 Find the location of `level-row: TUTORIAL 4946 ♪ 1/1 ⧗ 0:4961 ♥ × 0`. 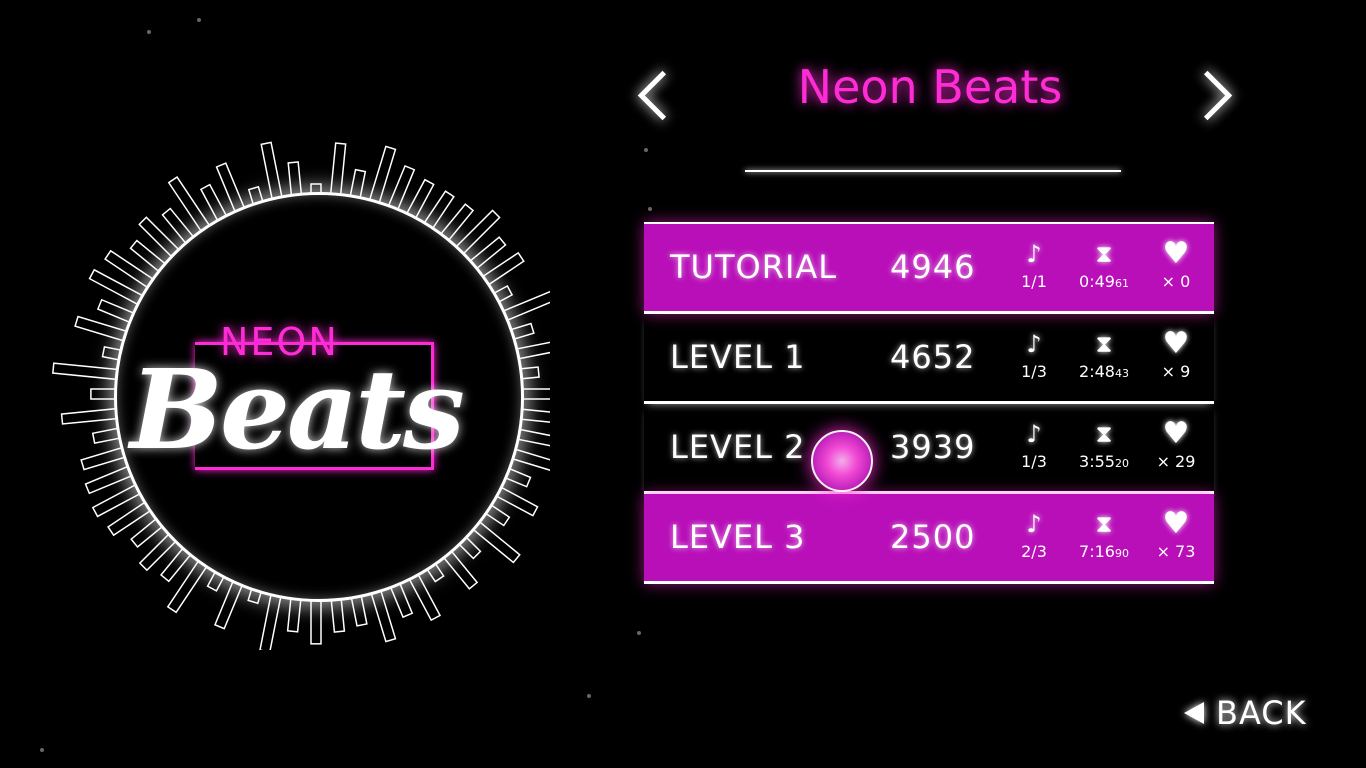

level-row: TUTORIAL 4946 ♪ 1/1 ⧗ 0:4961 ♥ × 0 is located at coordinates (929, 268).